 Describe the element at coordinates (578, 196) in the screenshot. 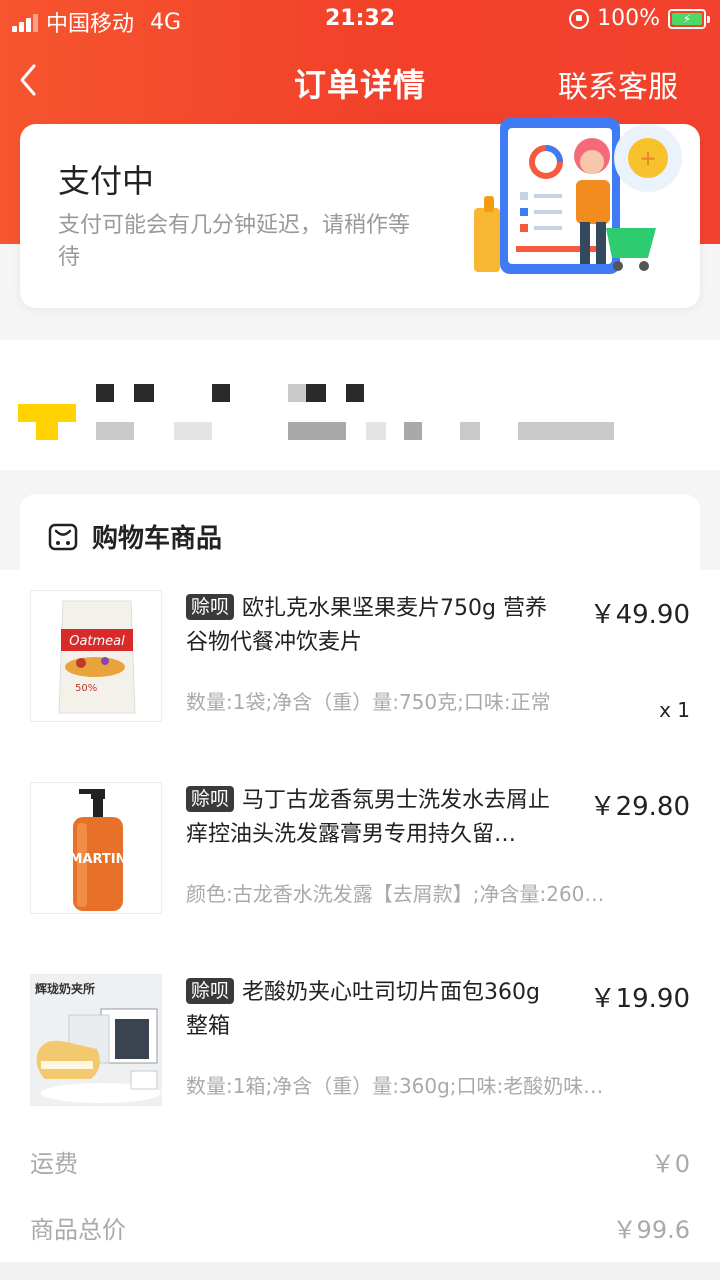

I see `shopping-illustration: +` at that location.